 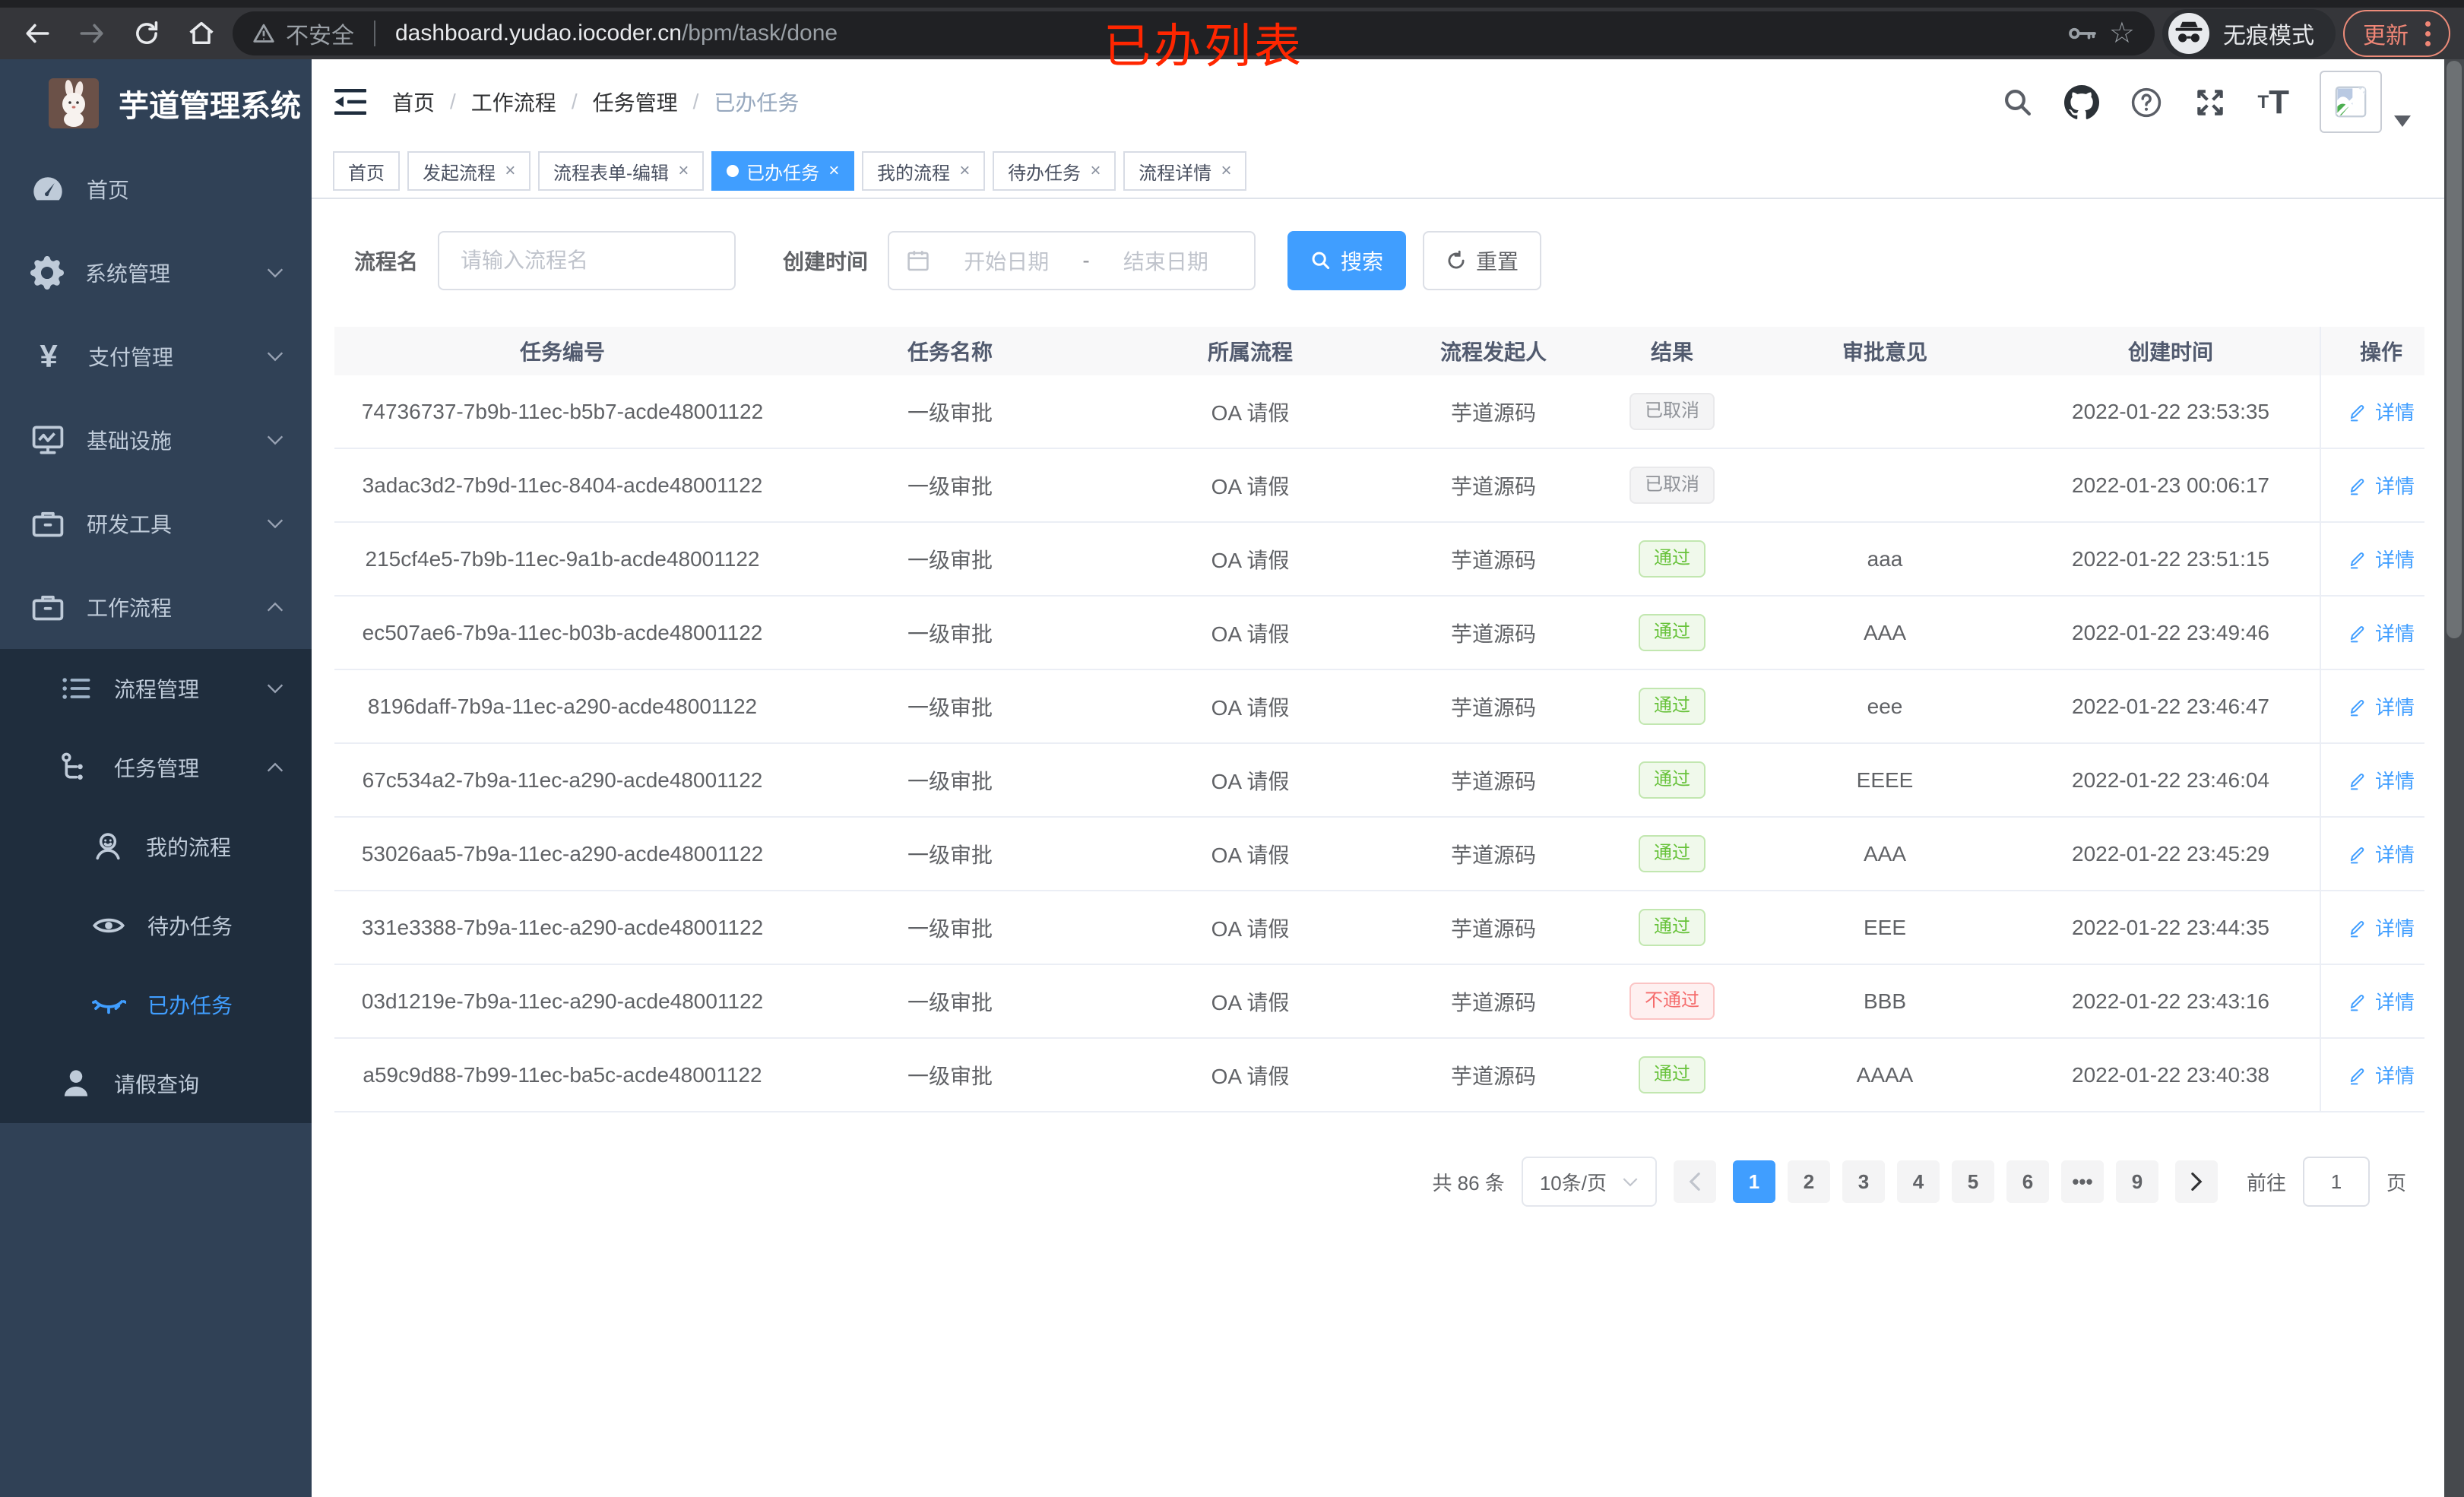 What do you see at coordinates (108, 925) in the screenshot?
I see `eye-open-icon` at bounding box center [108, 925].